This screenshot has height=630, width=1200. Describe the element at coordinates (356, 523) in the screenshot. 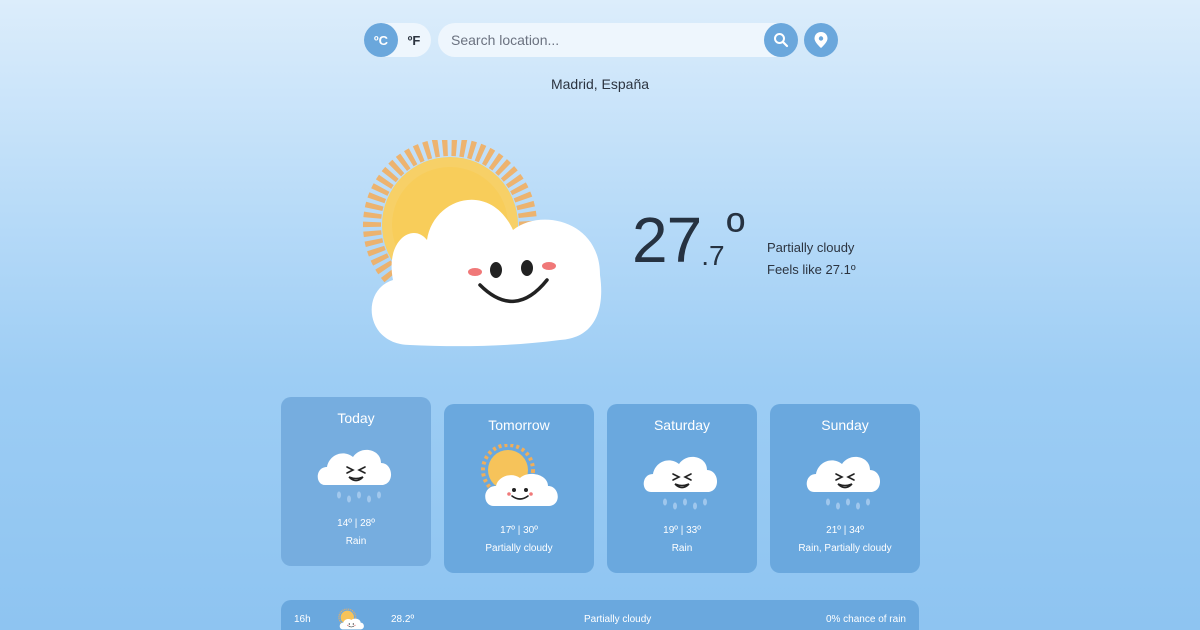

I see `forecast-temps: 14º | 28º` at that location.